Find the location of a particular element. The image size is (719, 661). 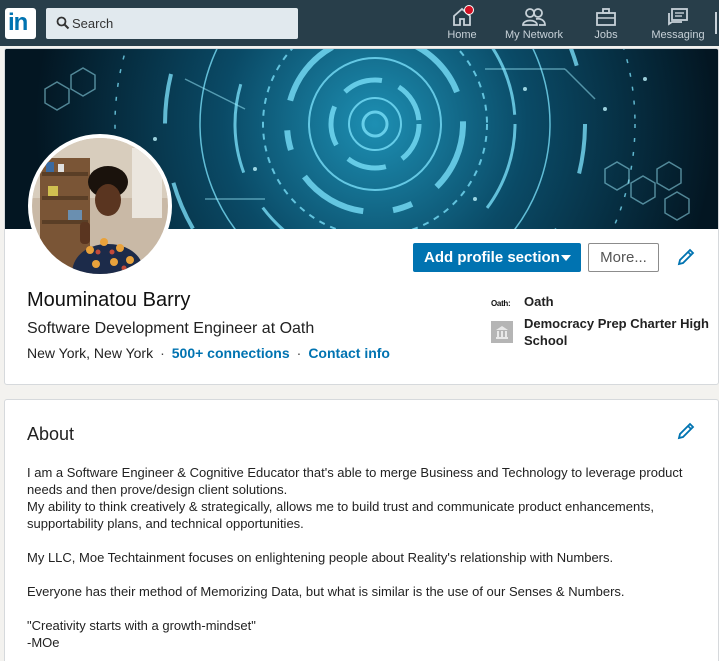

nav-jobs: Jobs is located at coordinates (606, 23).